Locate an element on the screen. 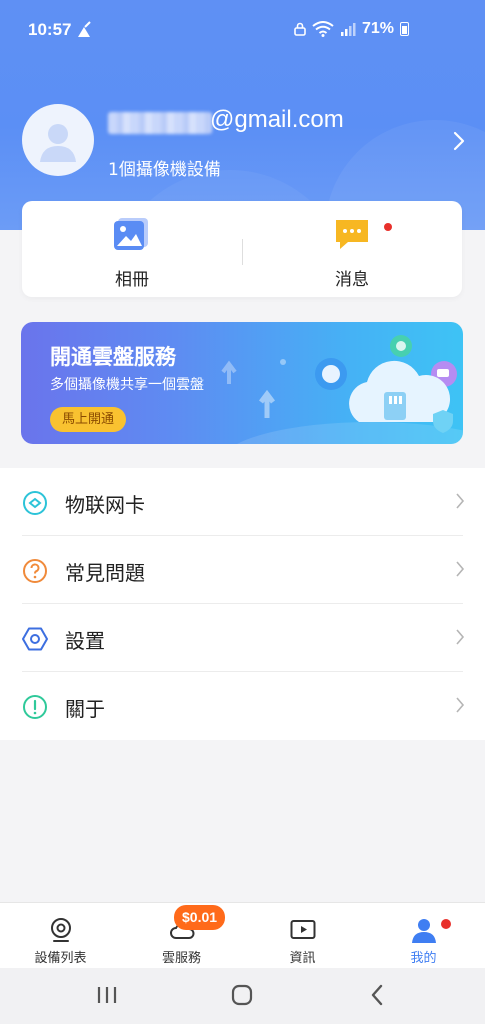  camera-icon is located at coordinates (61, 930).